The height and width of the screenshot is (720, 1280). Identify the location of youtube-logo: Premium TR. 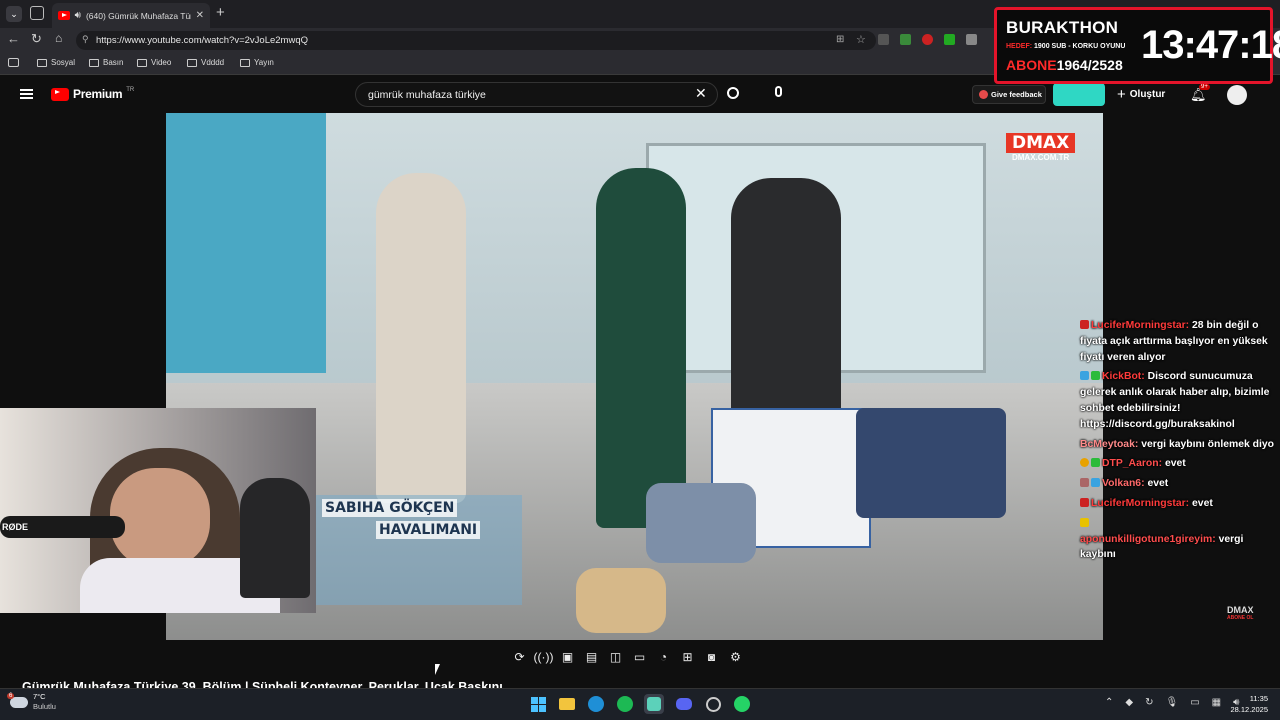
(92, 94).